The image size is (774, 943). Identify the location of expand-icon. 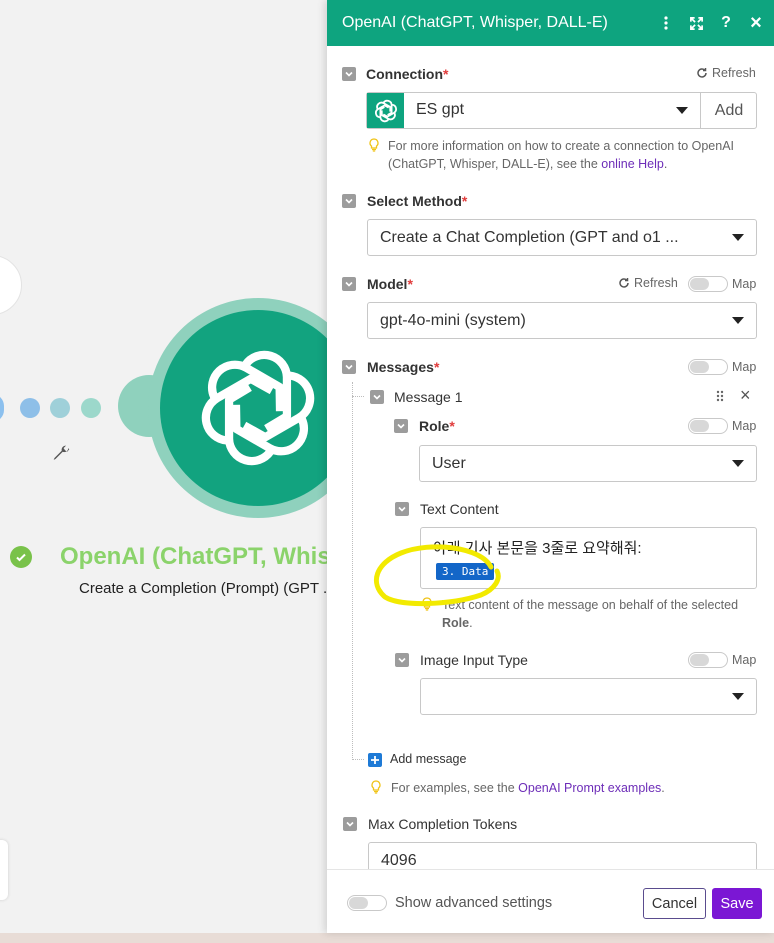
(696, 23).